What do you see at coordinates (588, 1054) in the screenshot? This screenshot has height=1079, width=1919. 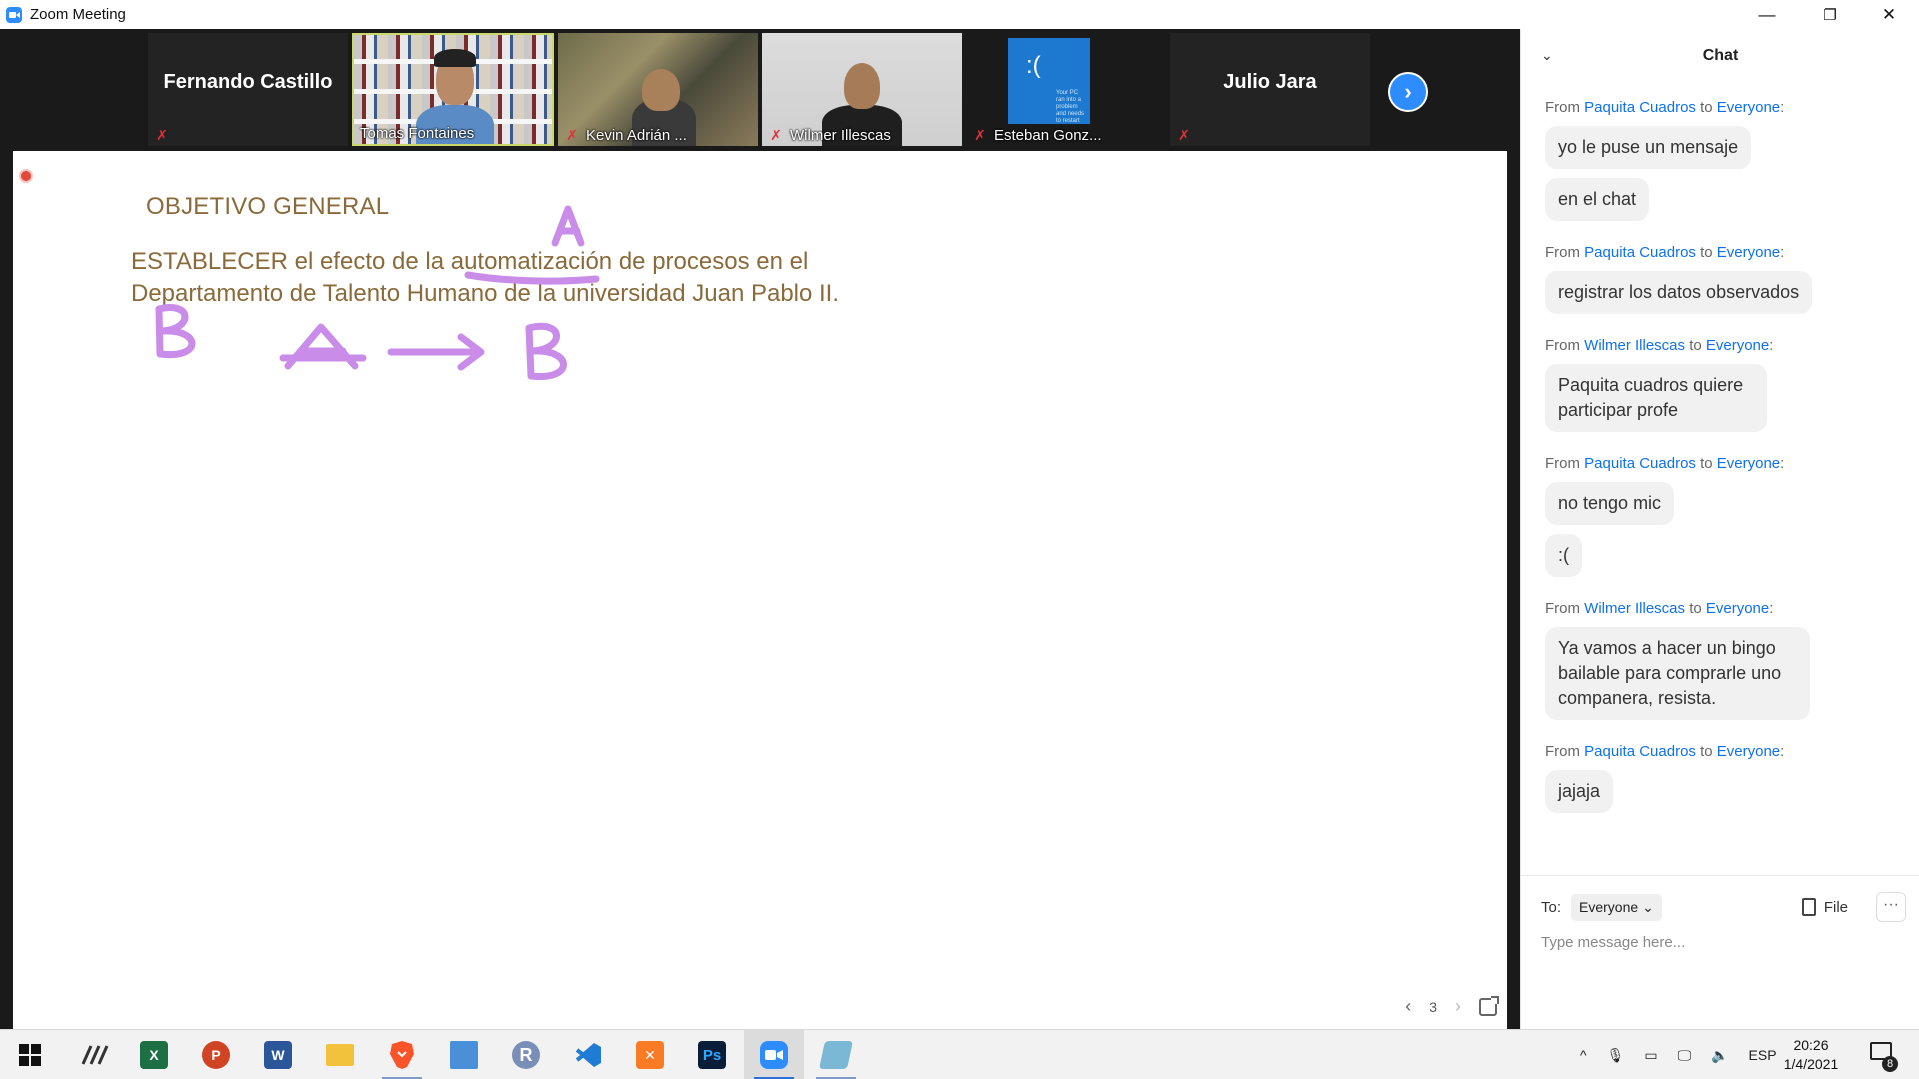 I see `taskbar-app-vscode` at bounding box center [588, 1054].